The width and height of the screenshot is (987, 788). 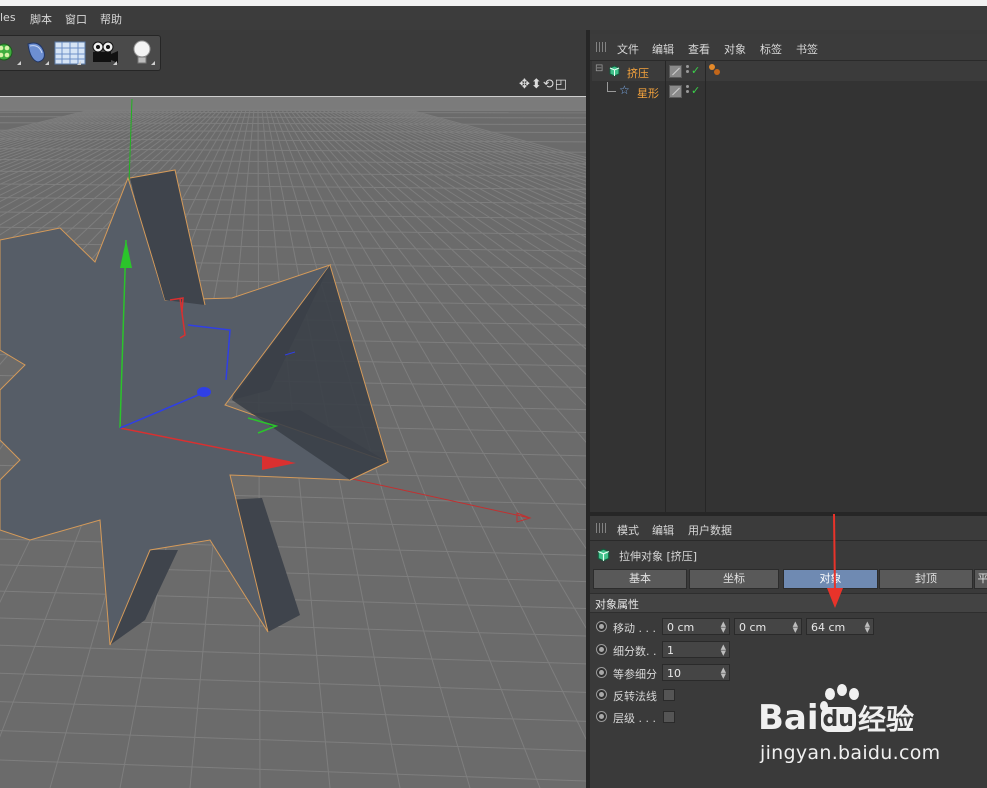 What do you see at coordinates (836, 718) in the screenshot?
I see `watermark-brand: Bai du 经验` at bounding box center [836, 718].